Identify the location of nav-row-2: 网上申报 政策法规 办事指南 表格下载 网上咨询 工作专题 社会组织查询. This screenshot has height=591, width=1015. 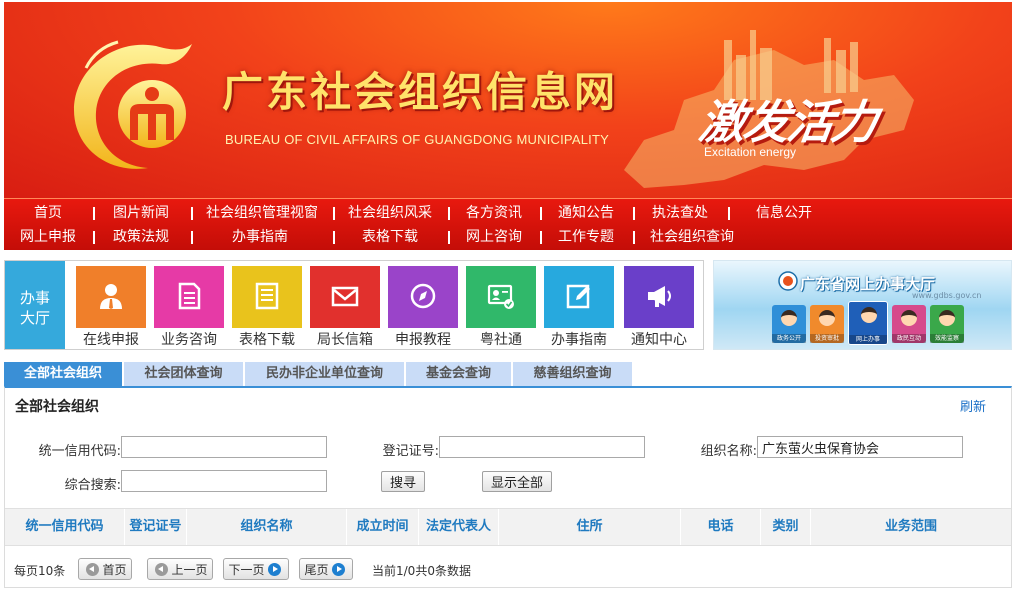
(508, 237).